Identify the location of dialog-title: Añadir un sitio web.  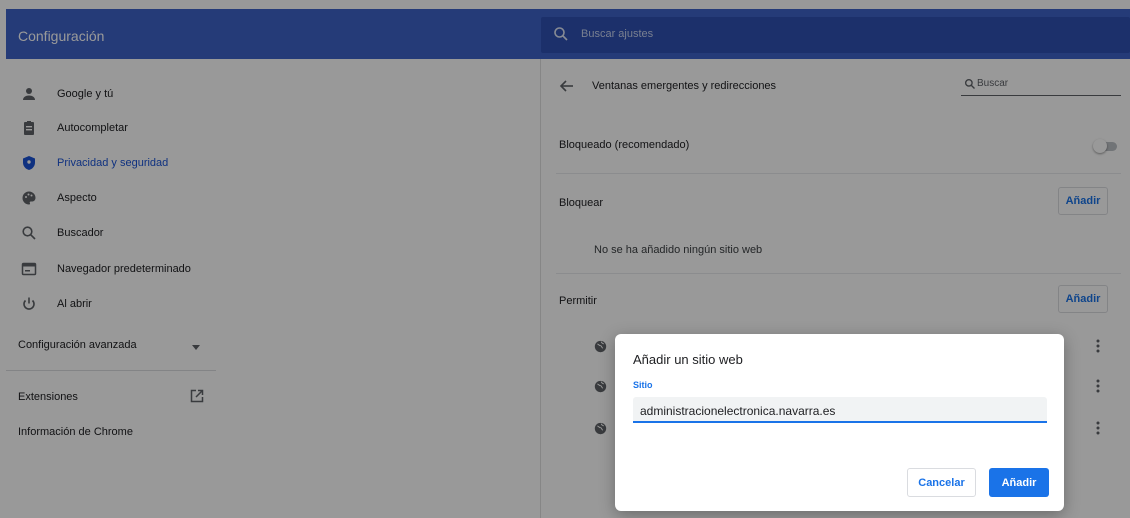
(688, 359).